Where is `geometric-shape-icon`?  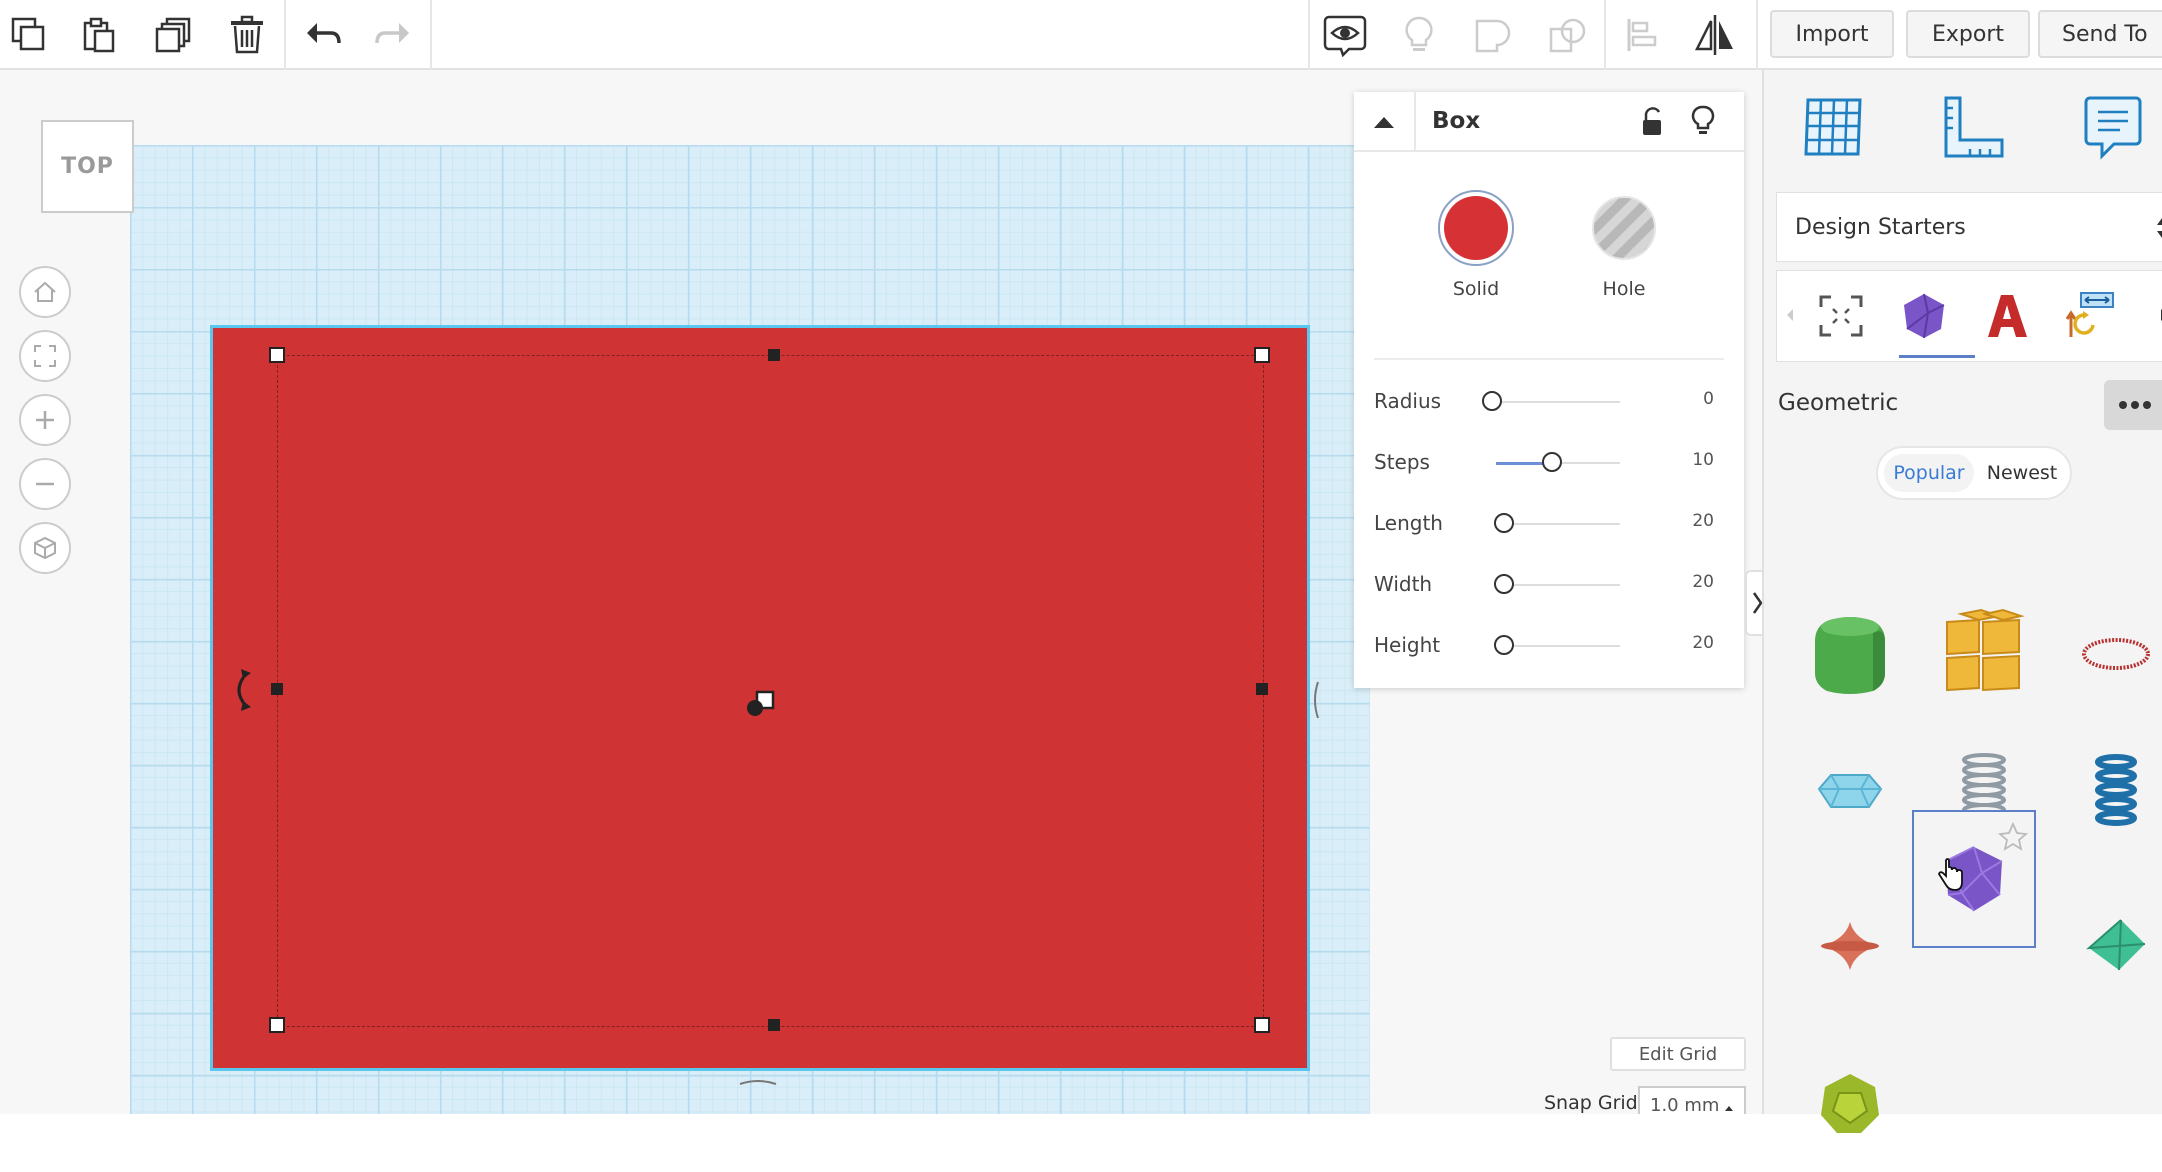 geometric-shape-icon is located at coordinates (1924, 318).